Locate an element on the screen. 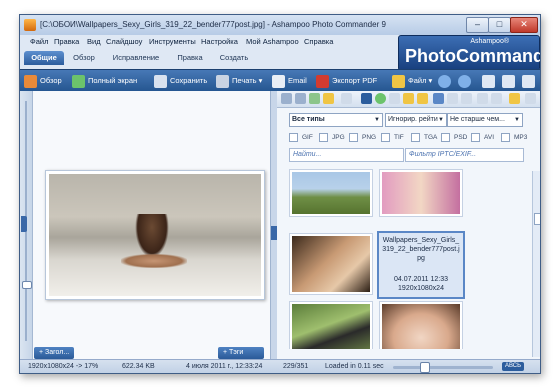  type-psd-label: PSD is located at coordinates (461, 138).